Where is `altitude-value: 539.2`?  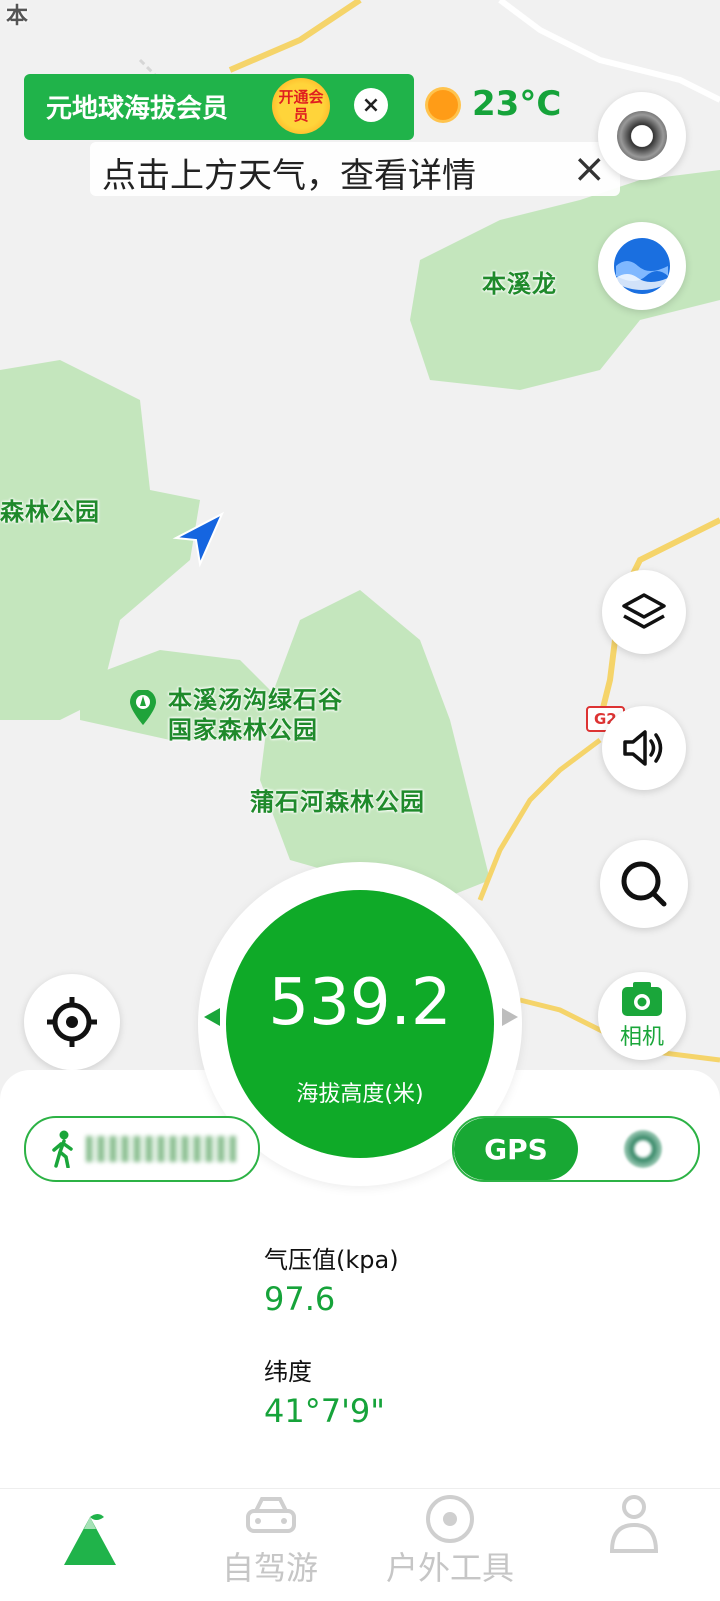 altitude-value: 539.2 is located at coordinates (360, 1003).